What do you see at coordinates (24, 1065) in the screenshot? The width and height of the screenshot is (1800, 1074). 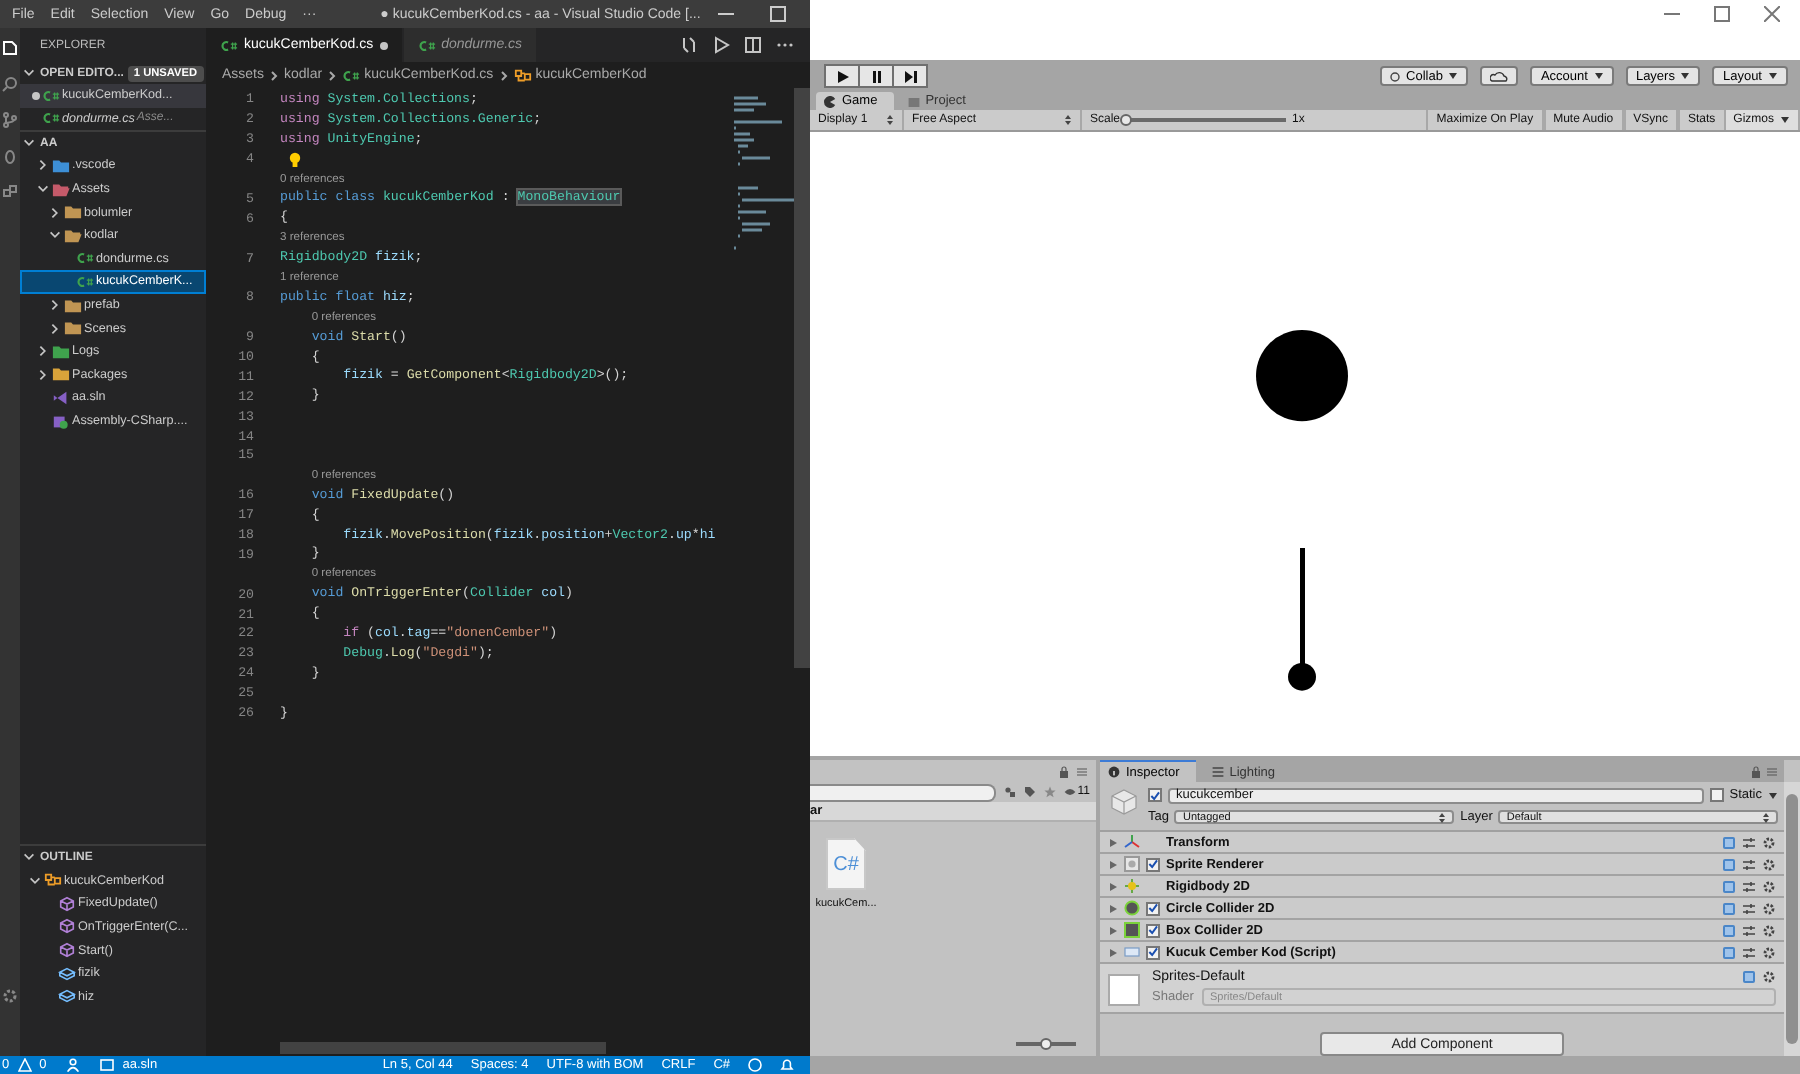 I see `warning-icon` at bounding box center [24, 1065].